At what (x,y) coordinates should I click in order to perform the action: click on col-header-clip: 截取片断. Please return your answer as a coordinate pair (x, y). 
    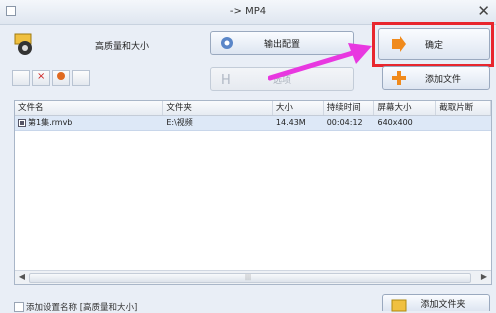
    Looking at the image, I should click on (463, 108).